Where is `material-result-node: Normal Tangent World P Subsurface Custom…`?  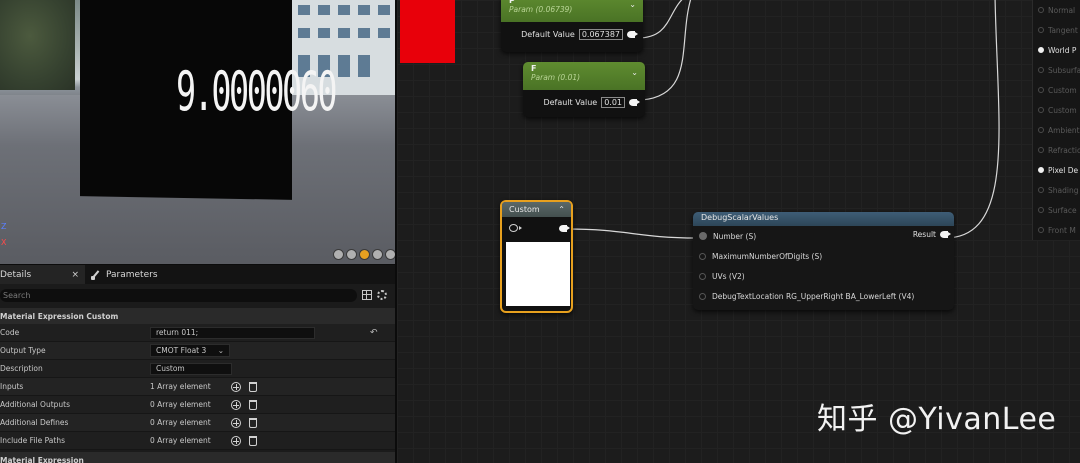 material-result-node: Normal Tangent World P Subsurface Custom… is located at coordinates (1056, 120).